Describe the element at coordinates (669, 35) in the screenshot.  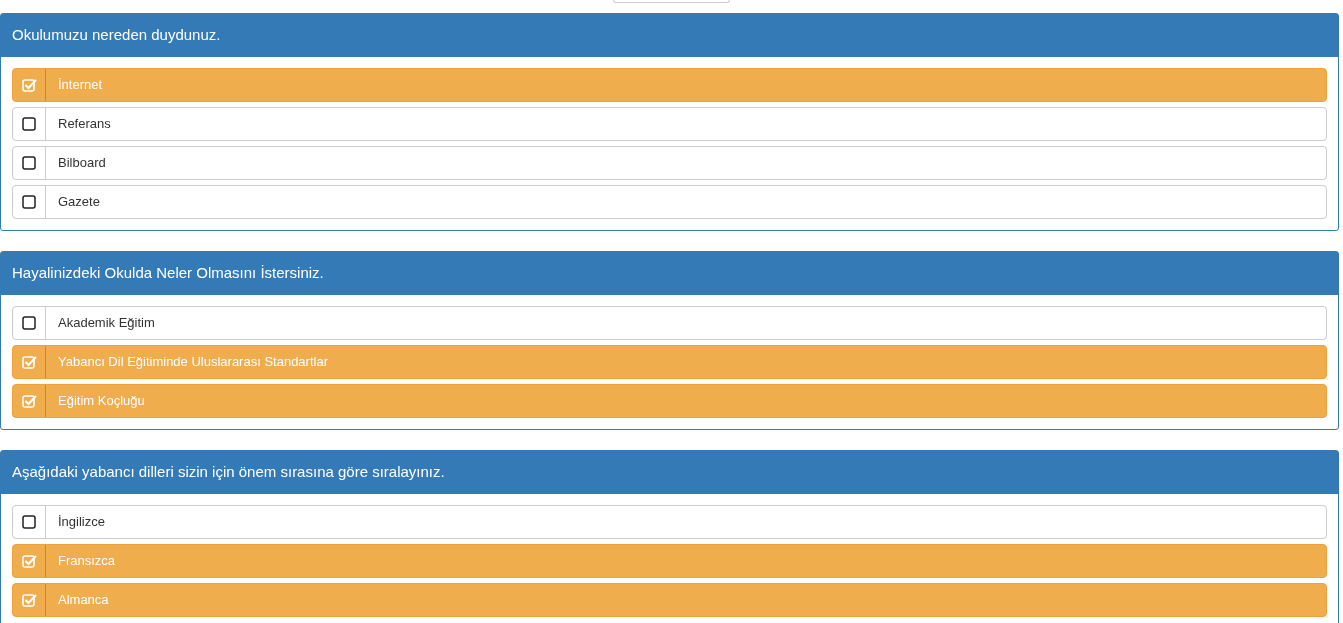
I see `question-title: Okulumuzu nereden duydunuz.` at that location.